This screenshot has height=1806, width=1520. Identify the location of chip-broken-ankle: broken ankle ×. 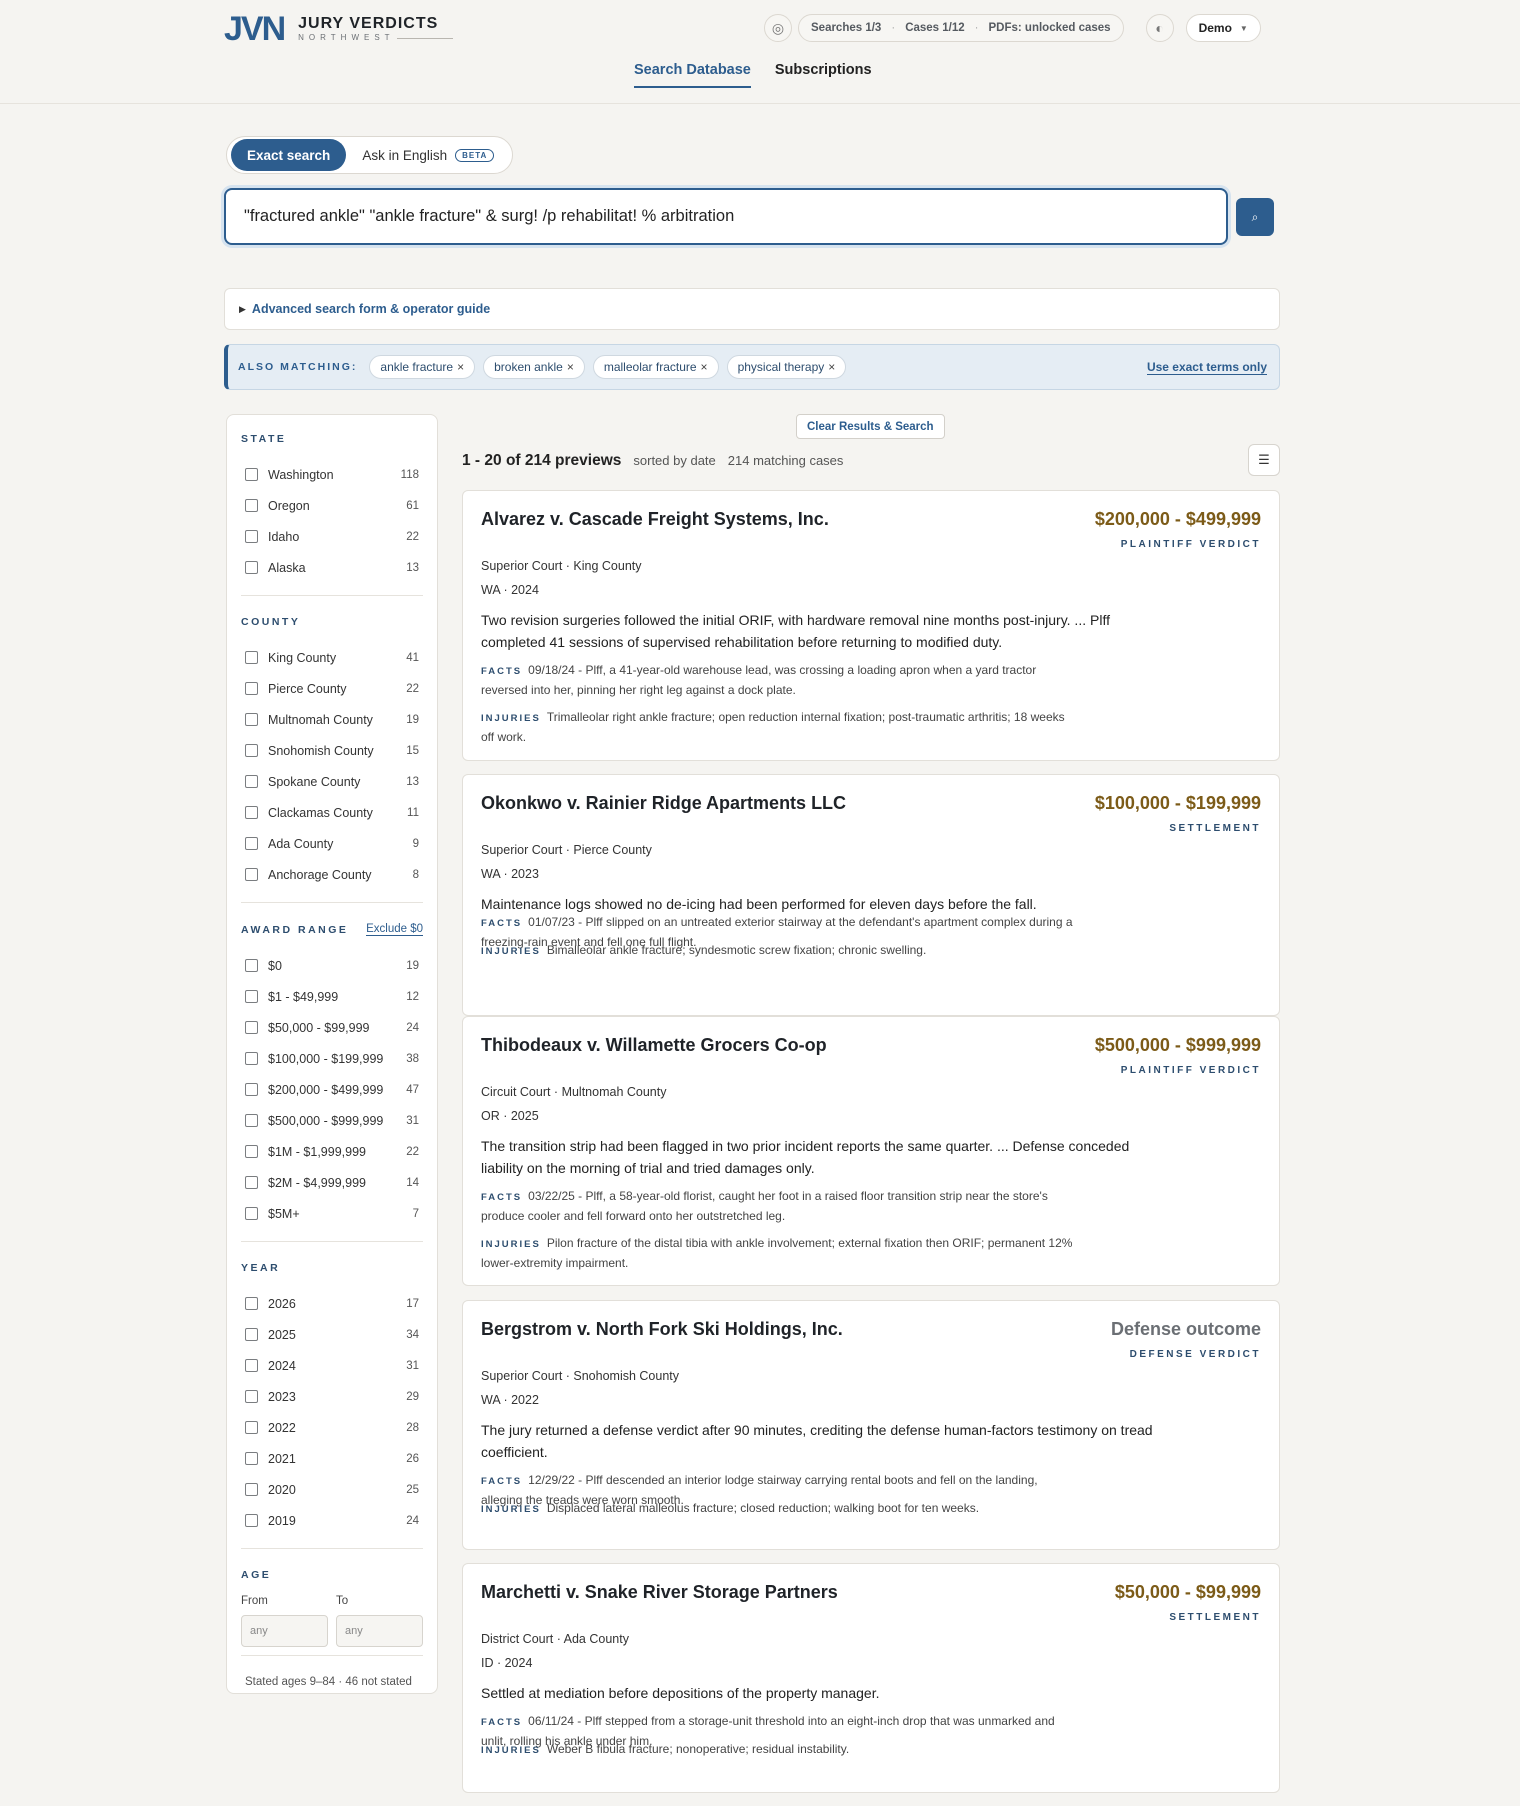
(534, 367).